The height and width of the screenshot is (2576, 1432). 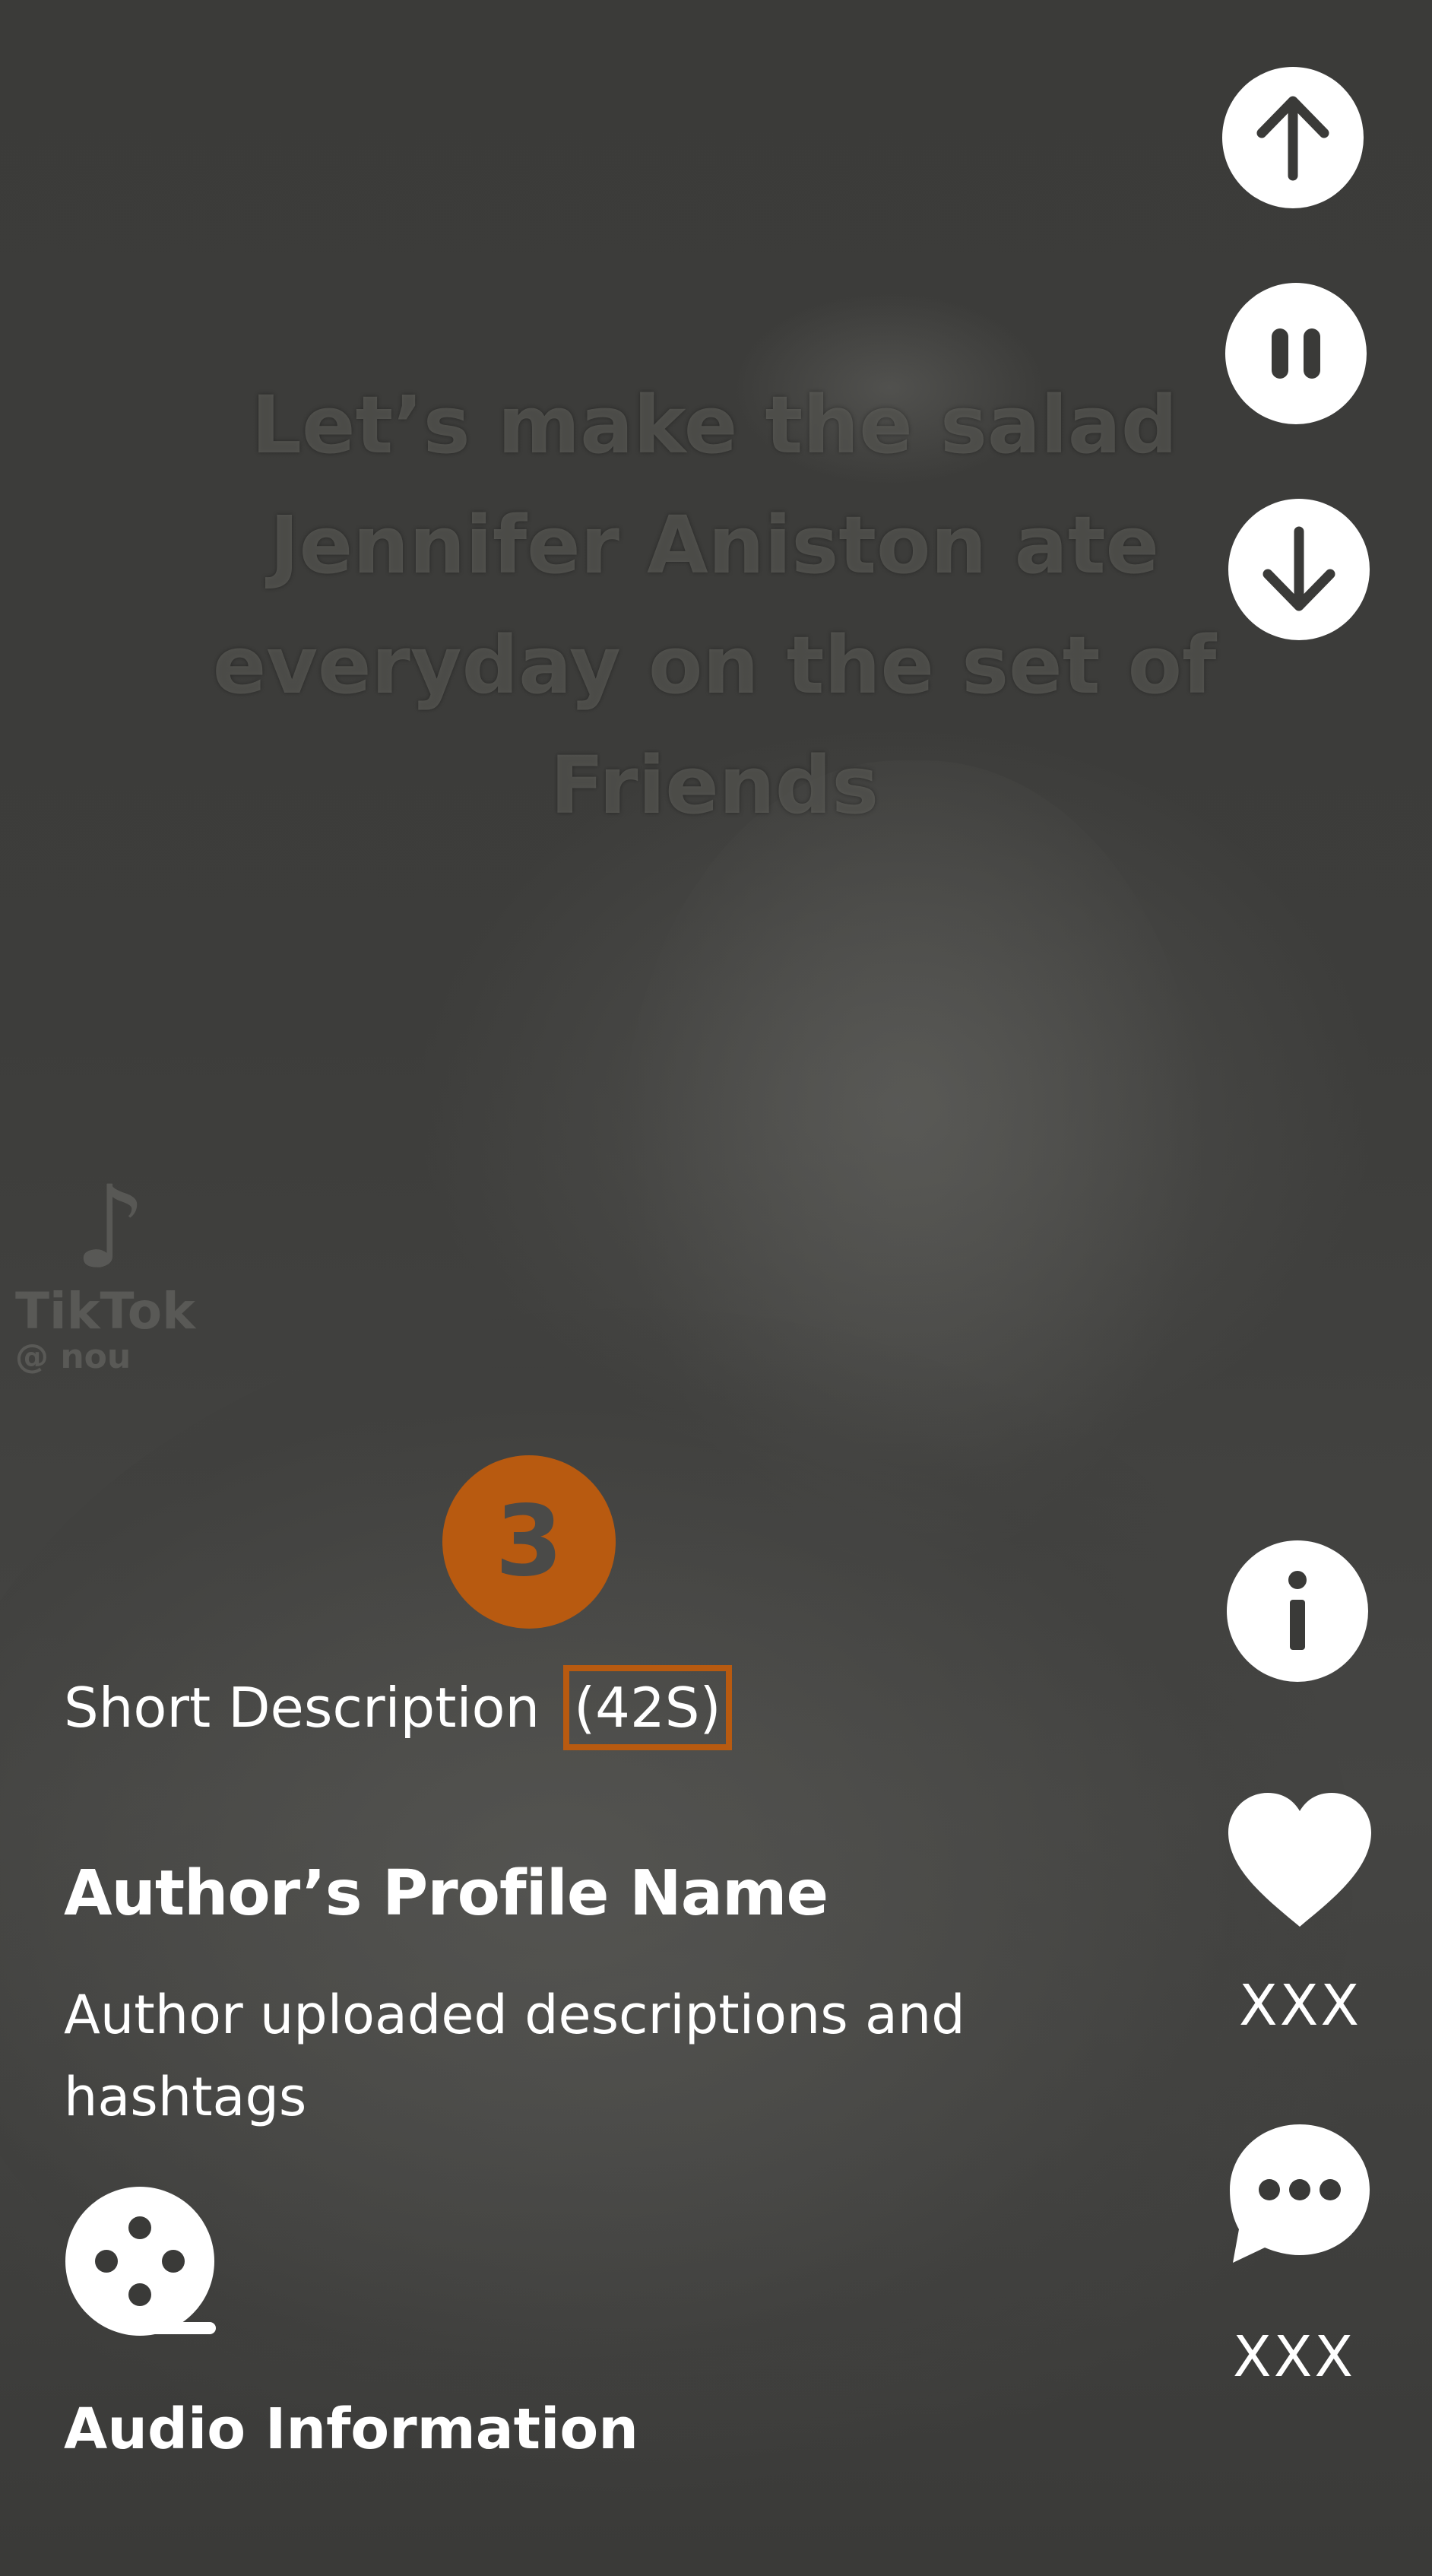 I want to click on short-description: Short Description (42S), so click(x=398, y=1707).